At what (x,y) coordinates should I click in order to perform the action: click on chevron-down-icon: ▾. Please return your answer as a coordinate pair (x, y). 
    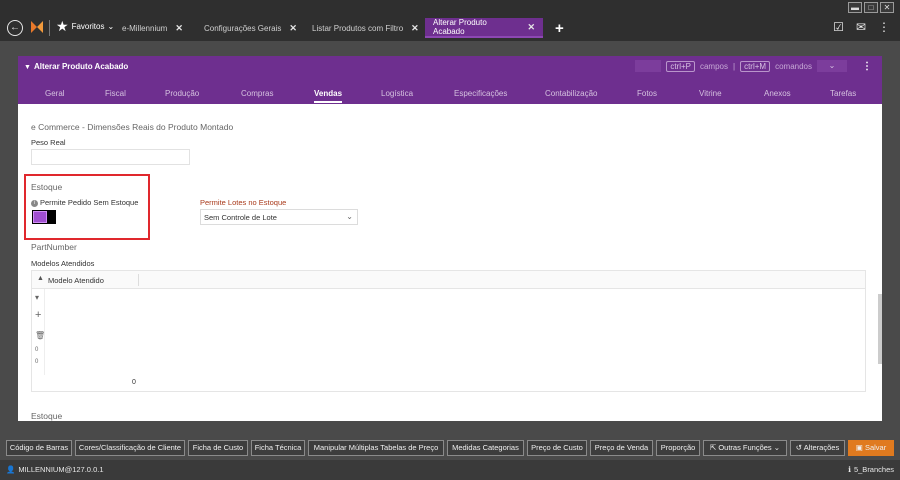
    Looking at the image, I should click on (37, 297).